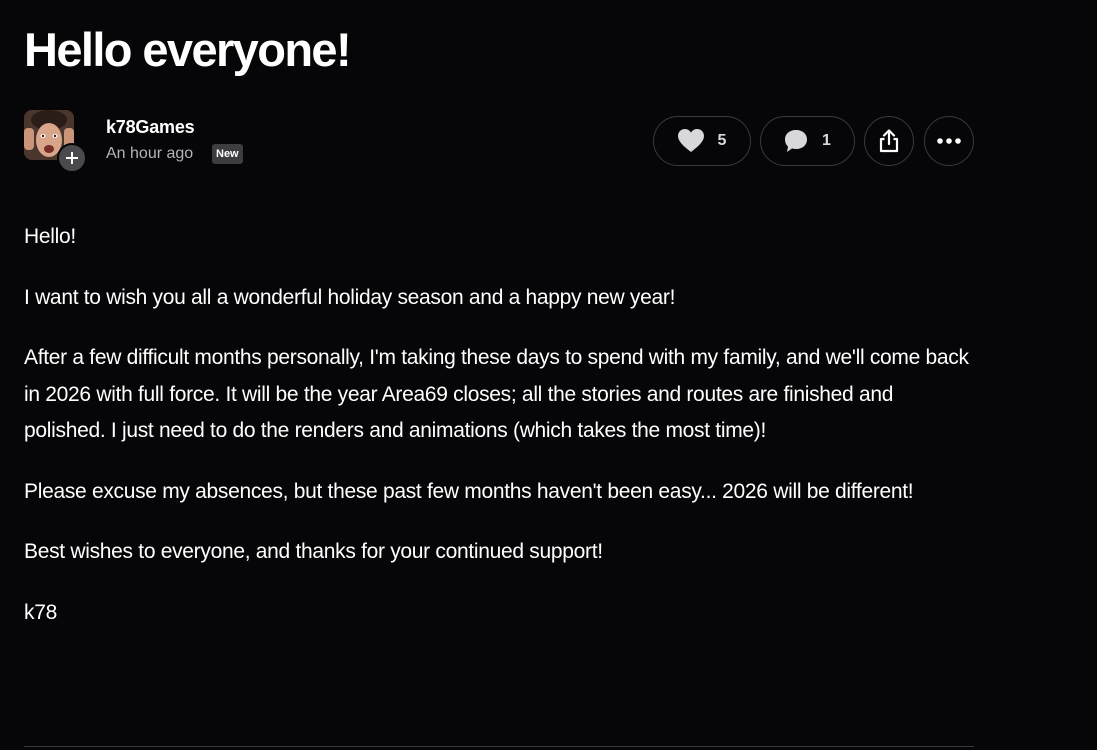 This screenshot has height=750, width=1097. Describe the element at coordinates (499, 142) in the screenshot. I see `author-block: k78Games An hour ago New 5 1` at that location.